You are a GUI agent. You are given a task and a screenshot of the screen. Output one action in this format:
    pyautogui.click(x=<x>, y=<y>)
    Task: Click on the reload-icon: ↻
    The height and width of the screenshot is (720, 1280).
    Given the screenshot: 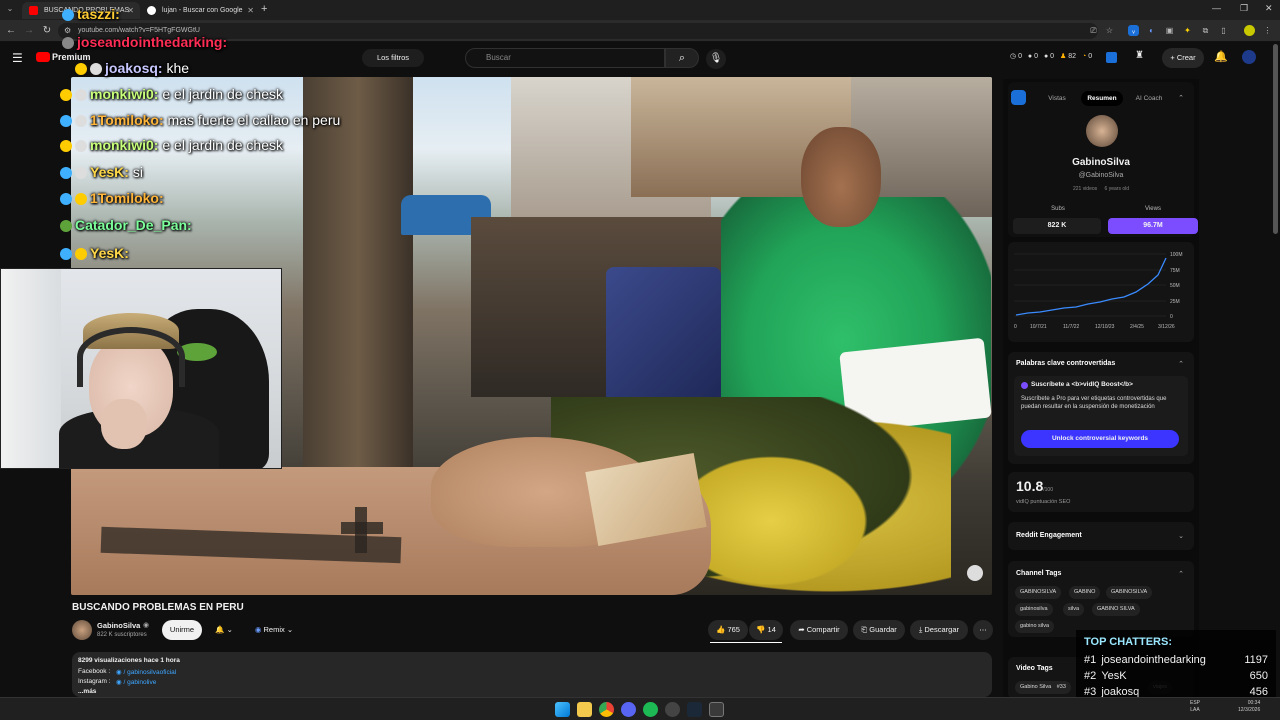 What is the action you would take?
    pyautogui.click(x=47, y=31)
    